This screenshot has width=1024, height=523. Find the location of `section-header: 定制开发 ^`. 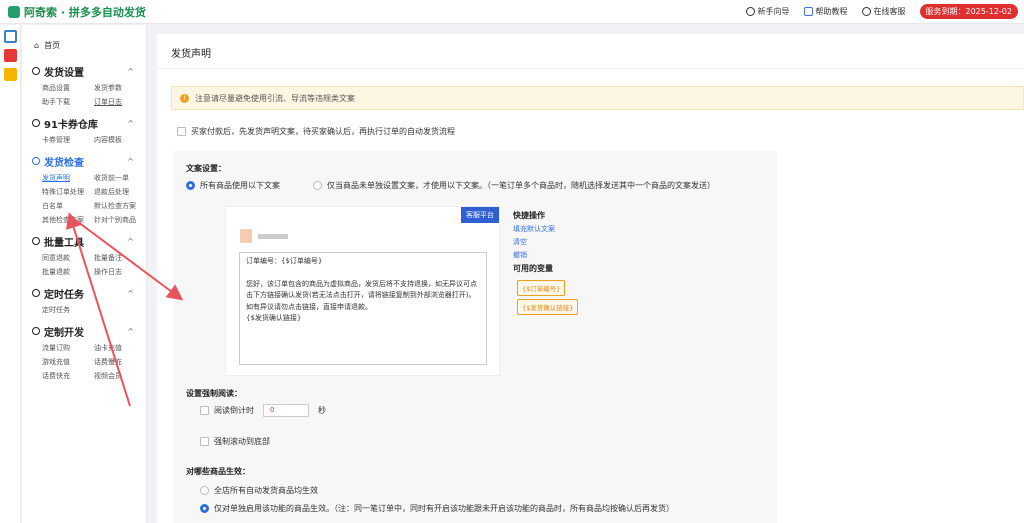

section-header: 定制开发 ^ is located at coordinates (84, 331).